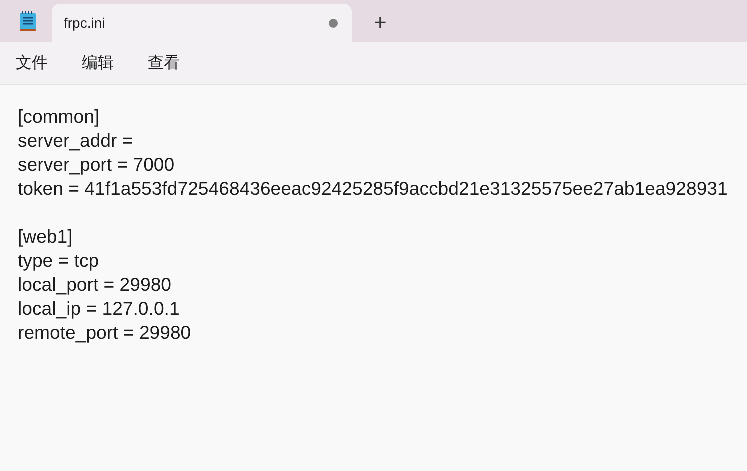 Image resolution: width=747 pixels, height=471 pixels. I want to click on menu-item: 文件, so click(32, 63).